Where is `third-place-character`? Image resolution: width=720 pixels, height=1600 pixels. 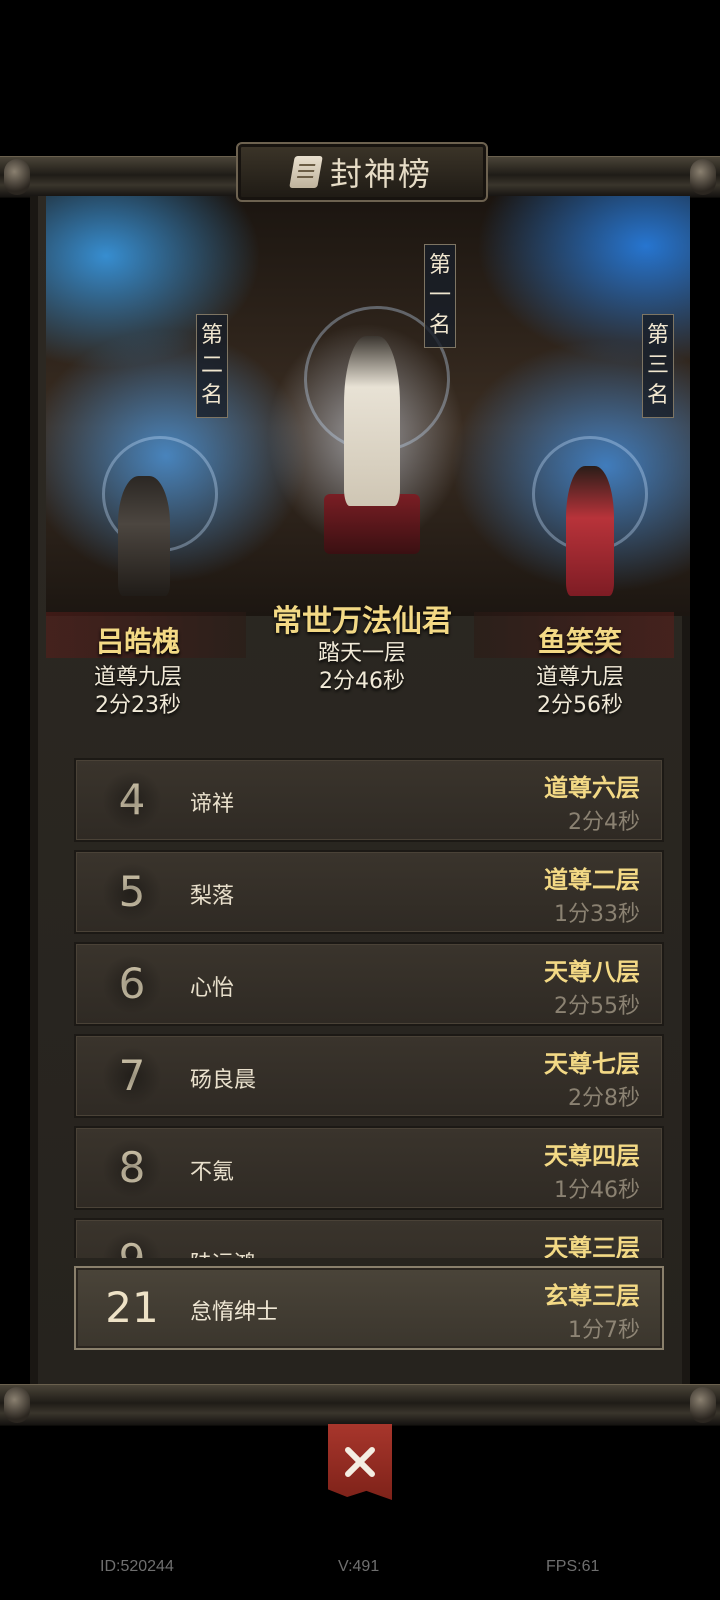 third-place-character is located at coordinates (590, 531).